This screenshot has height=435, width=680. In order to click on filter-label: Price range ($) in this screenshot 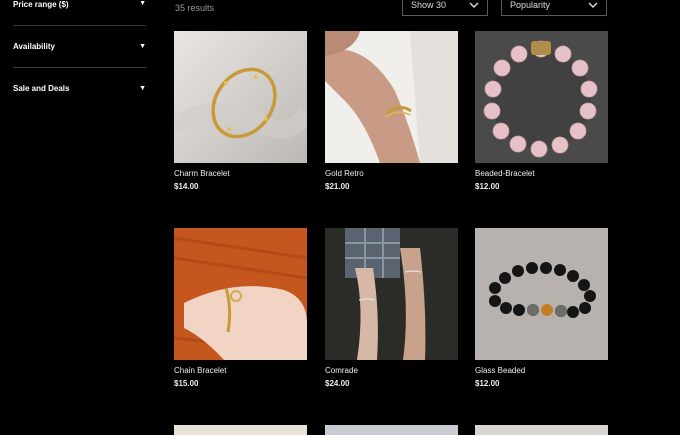, I will do `click(41, 4)`.